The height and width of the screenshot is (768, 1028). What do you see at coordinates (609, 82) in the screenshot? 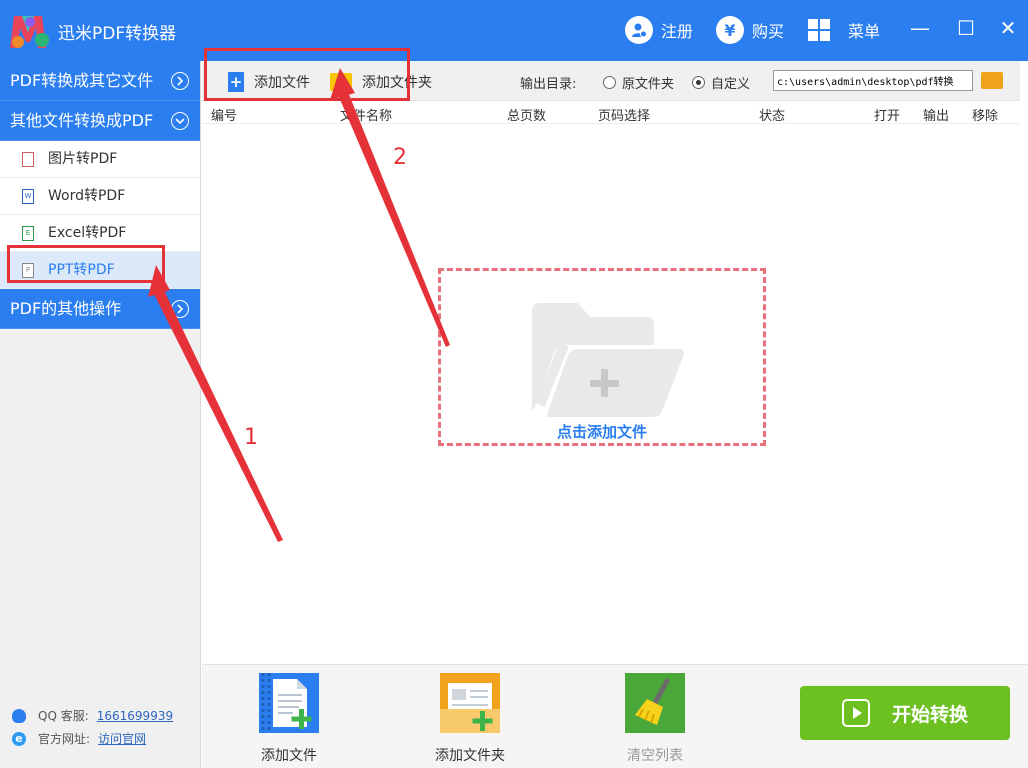
I see `radio-circle-icon` at bounding box center [609, 82].